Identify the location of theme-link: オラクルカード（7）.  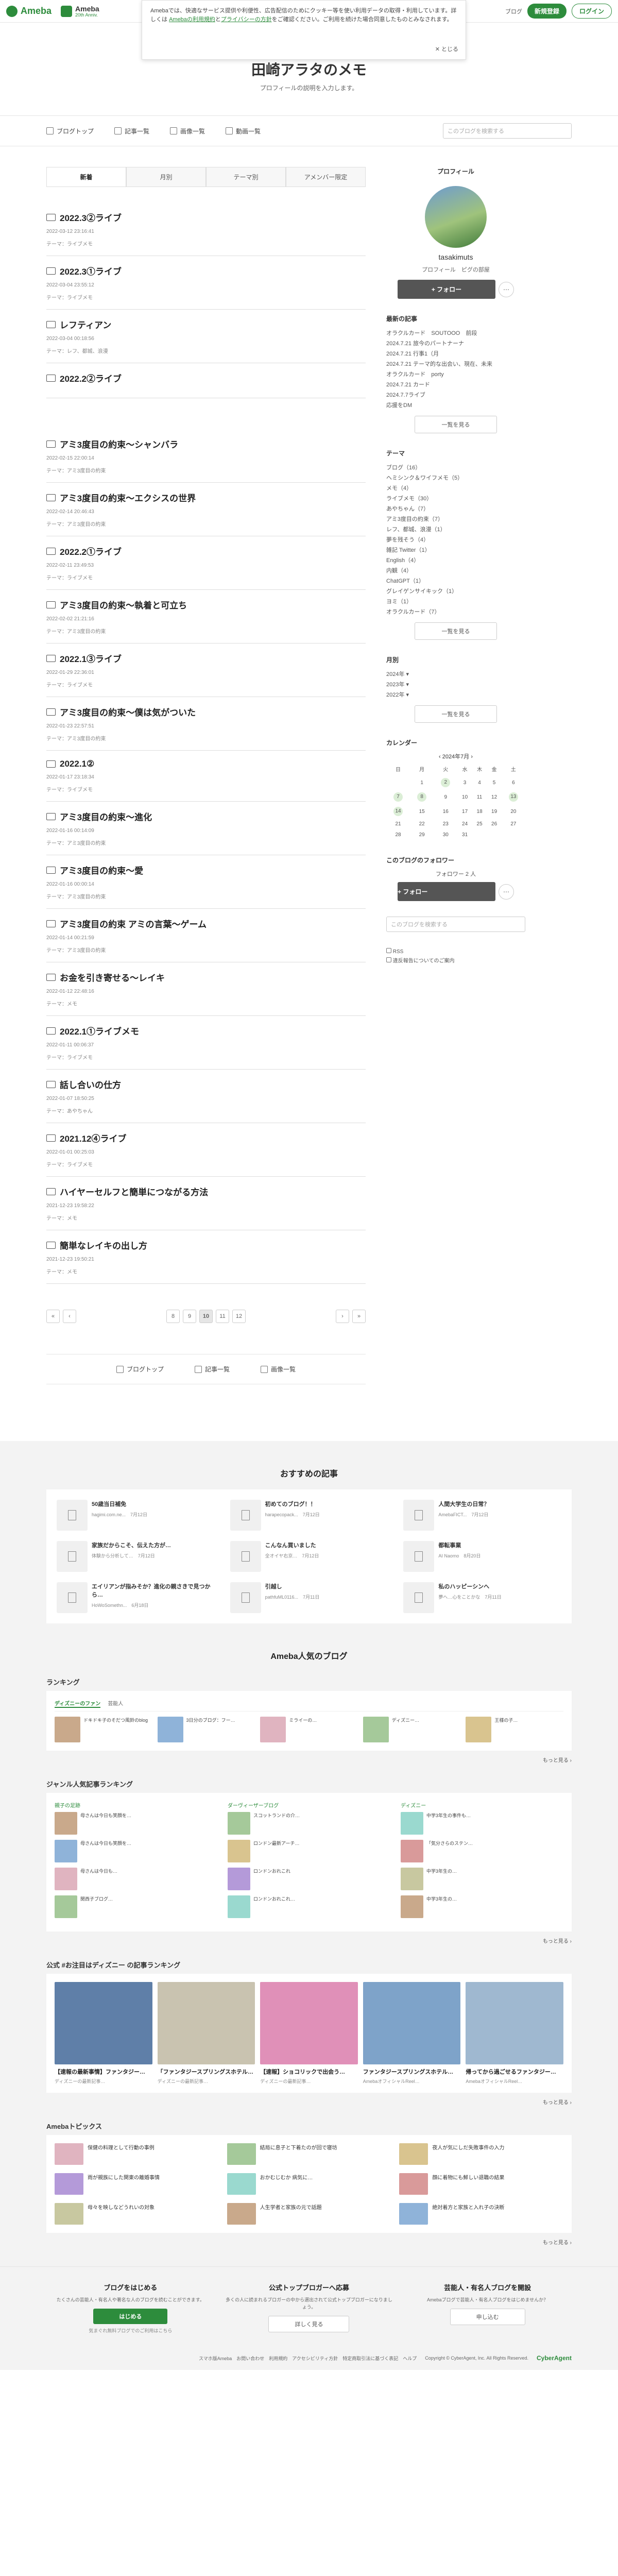
(456, 612).